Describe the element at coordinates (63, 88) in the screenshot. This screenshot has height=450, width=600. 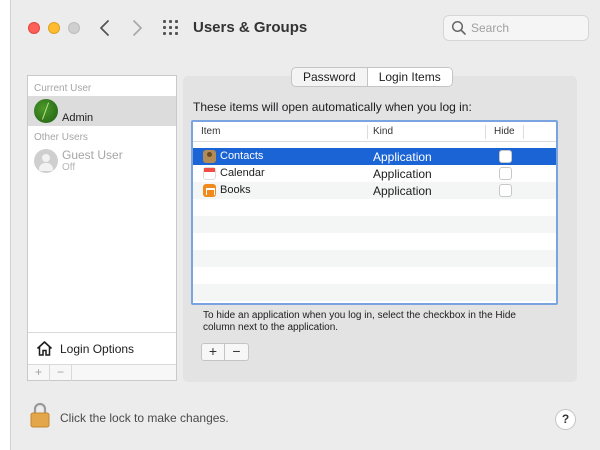
I see `current-user-header: Current User` at that location.